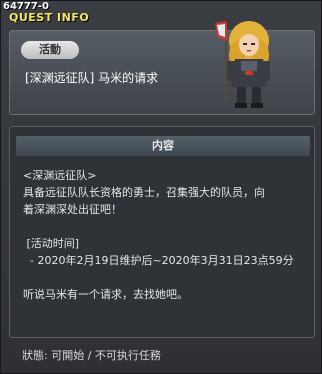  What do you see at coordinates (50, 50) in the screenshot?
I see `category-badge: 活動` at bounding box center [50, 50].